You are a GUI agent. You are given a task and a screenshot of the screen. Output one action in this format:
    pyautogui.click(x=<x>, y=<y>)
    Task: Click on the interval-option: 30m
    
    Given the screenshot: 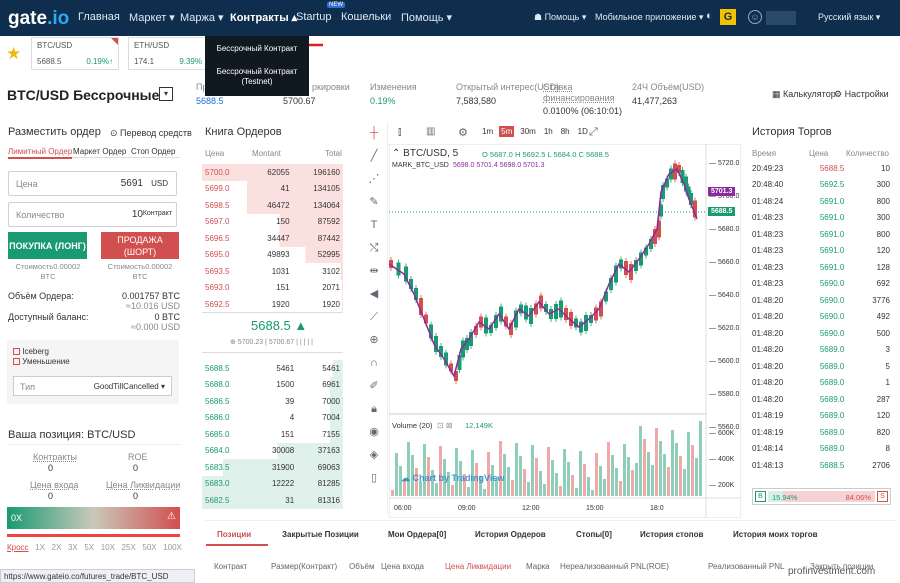 What is the action you would take?
    pyautogui.click(x=528, y=131)
    